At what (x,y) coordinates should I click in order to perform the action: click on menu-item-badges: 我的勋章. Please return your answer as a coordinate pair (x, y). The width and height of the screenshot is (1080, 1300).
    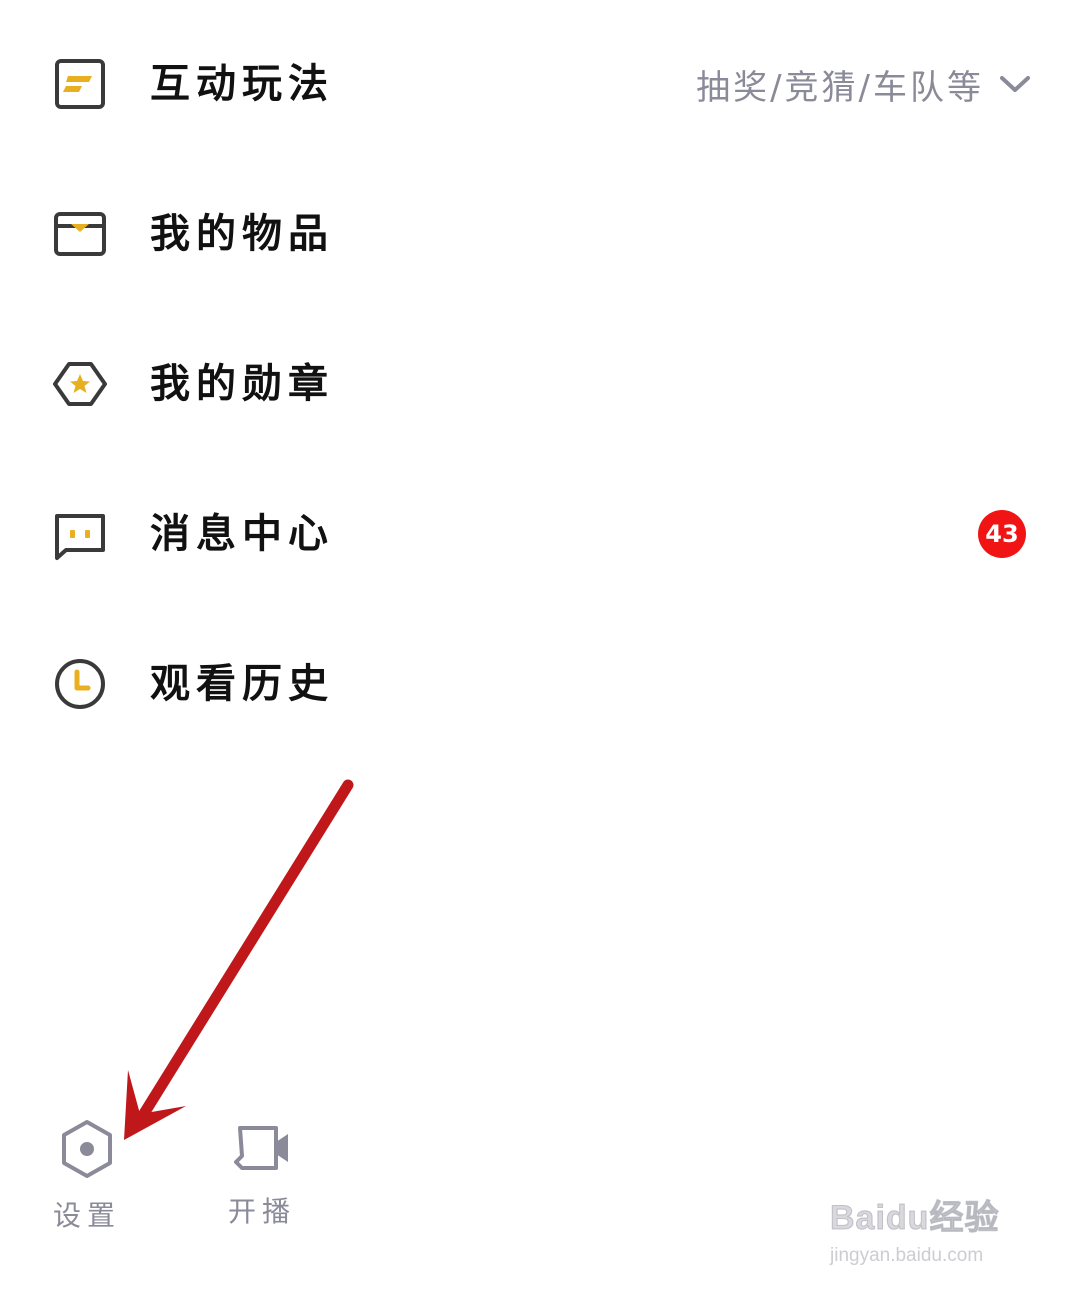
    Looking at the image, I should click on (540, 384).